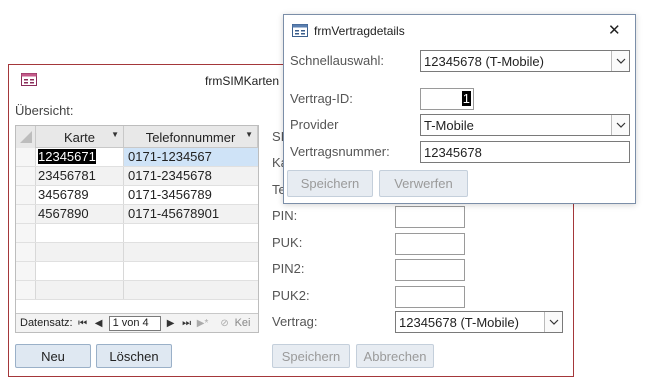  Describe the element at coordinates (525, 125) in the screenshot. I see `provider-combo: T-Mobile` at that location.